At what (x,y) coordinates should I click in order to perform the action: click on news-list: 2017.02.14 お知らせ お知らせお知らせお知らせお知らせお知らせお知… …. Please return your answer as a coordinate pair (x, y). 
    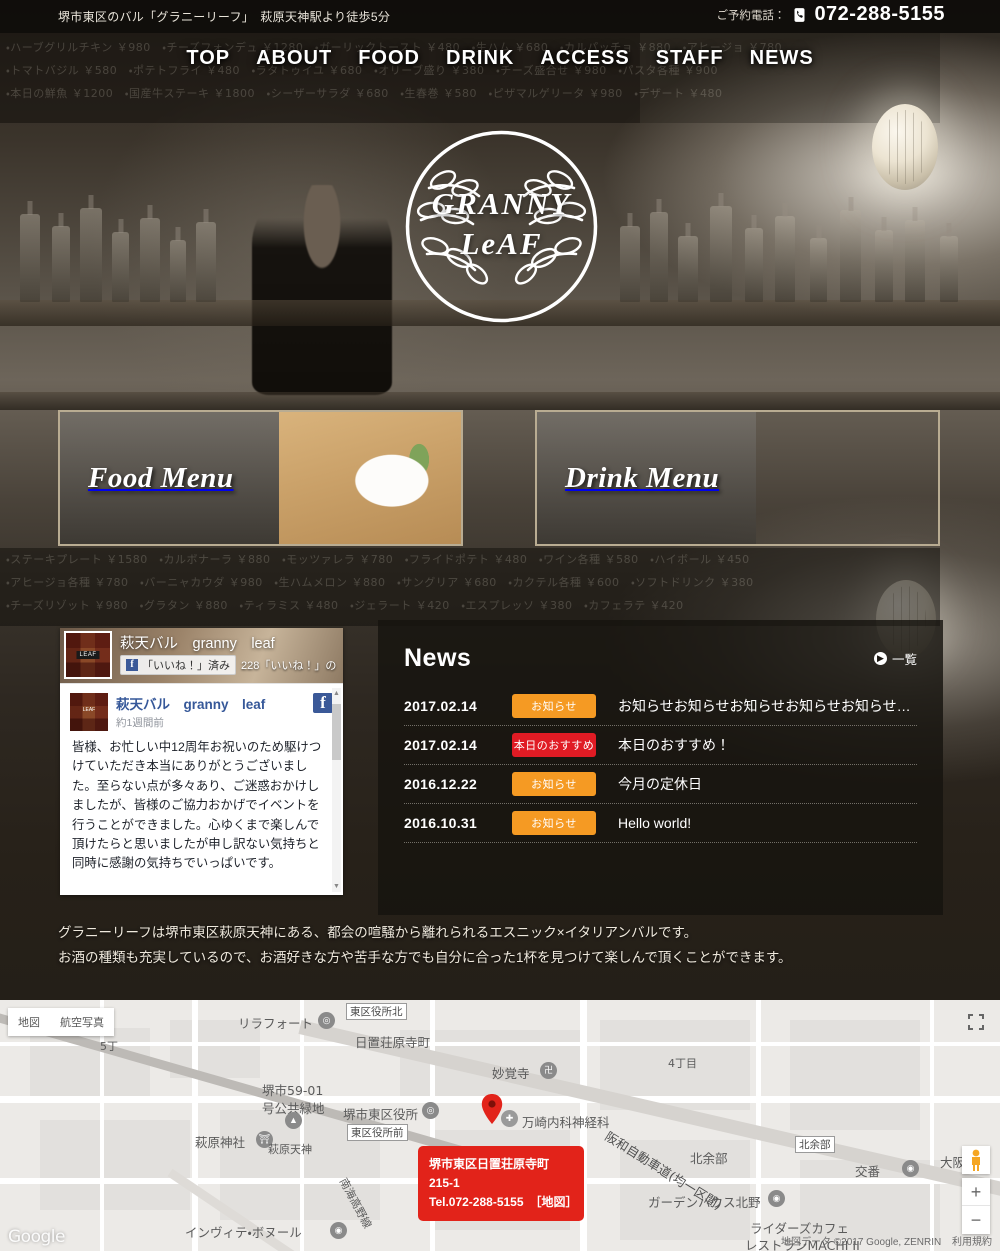
    Looking at the image, I should click on (660, 765).